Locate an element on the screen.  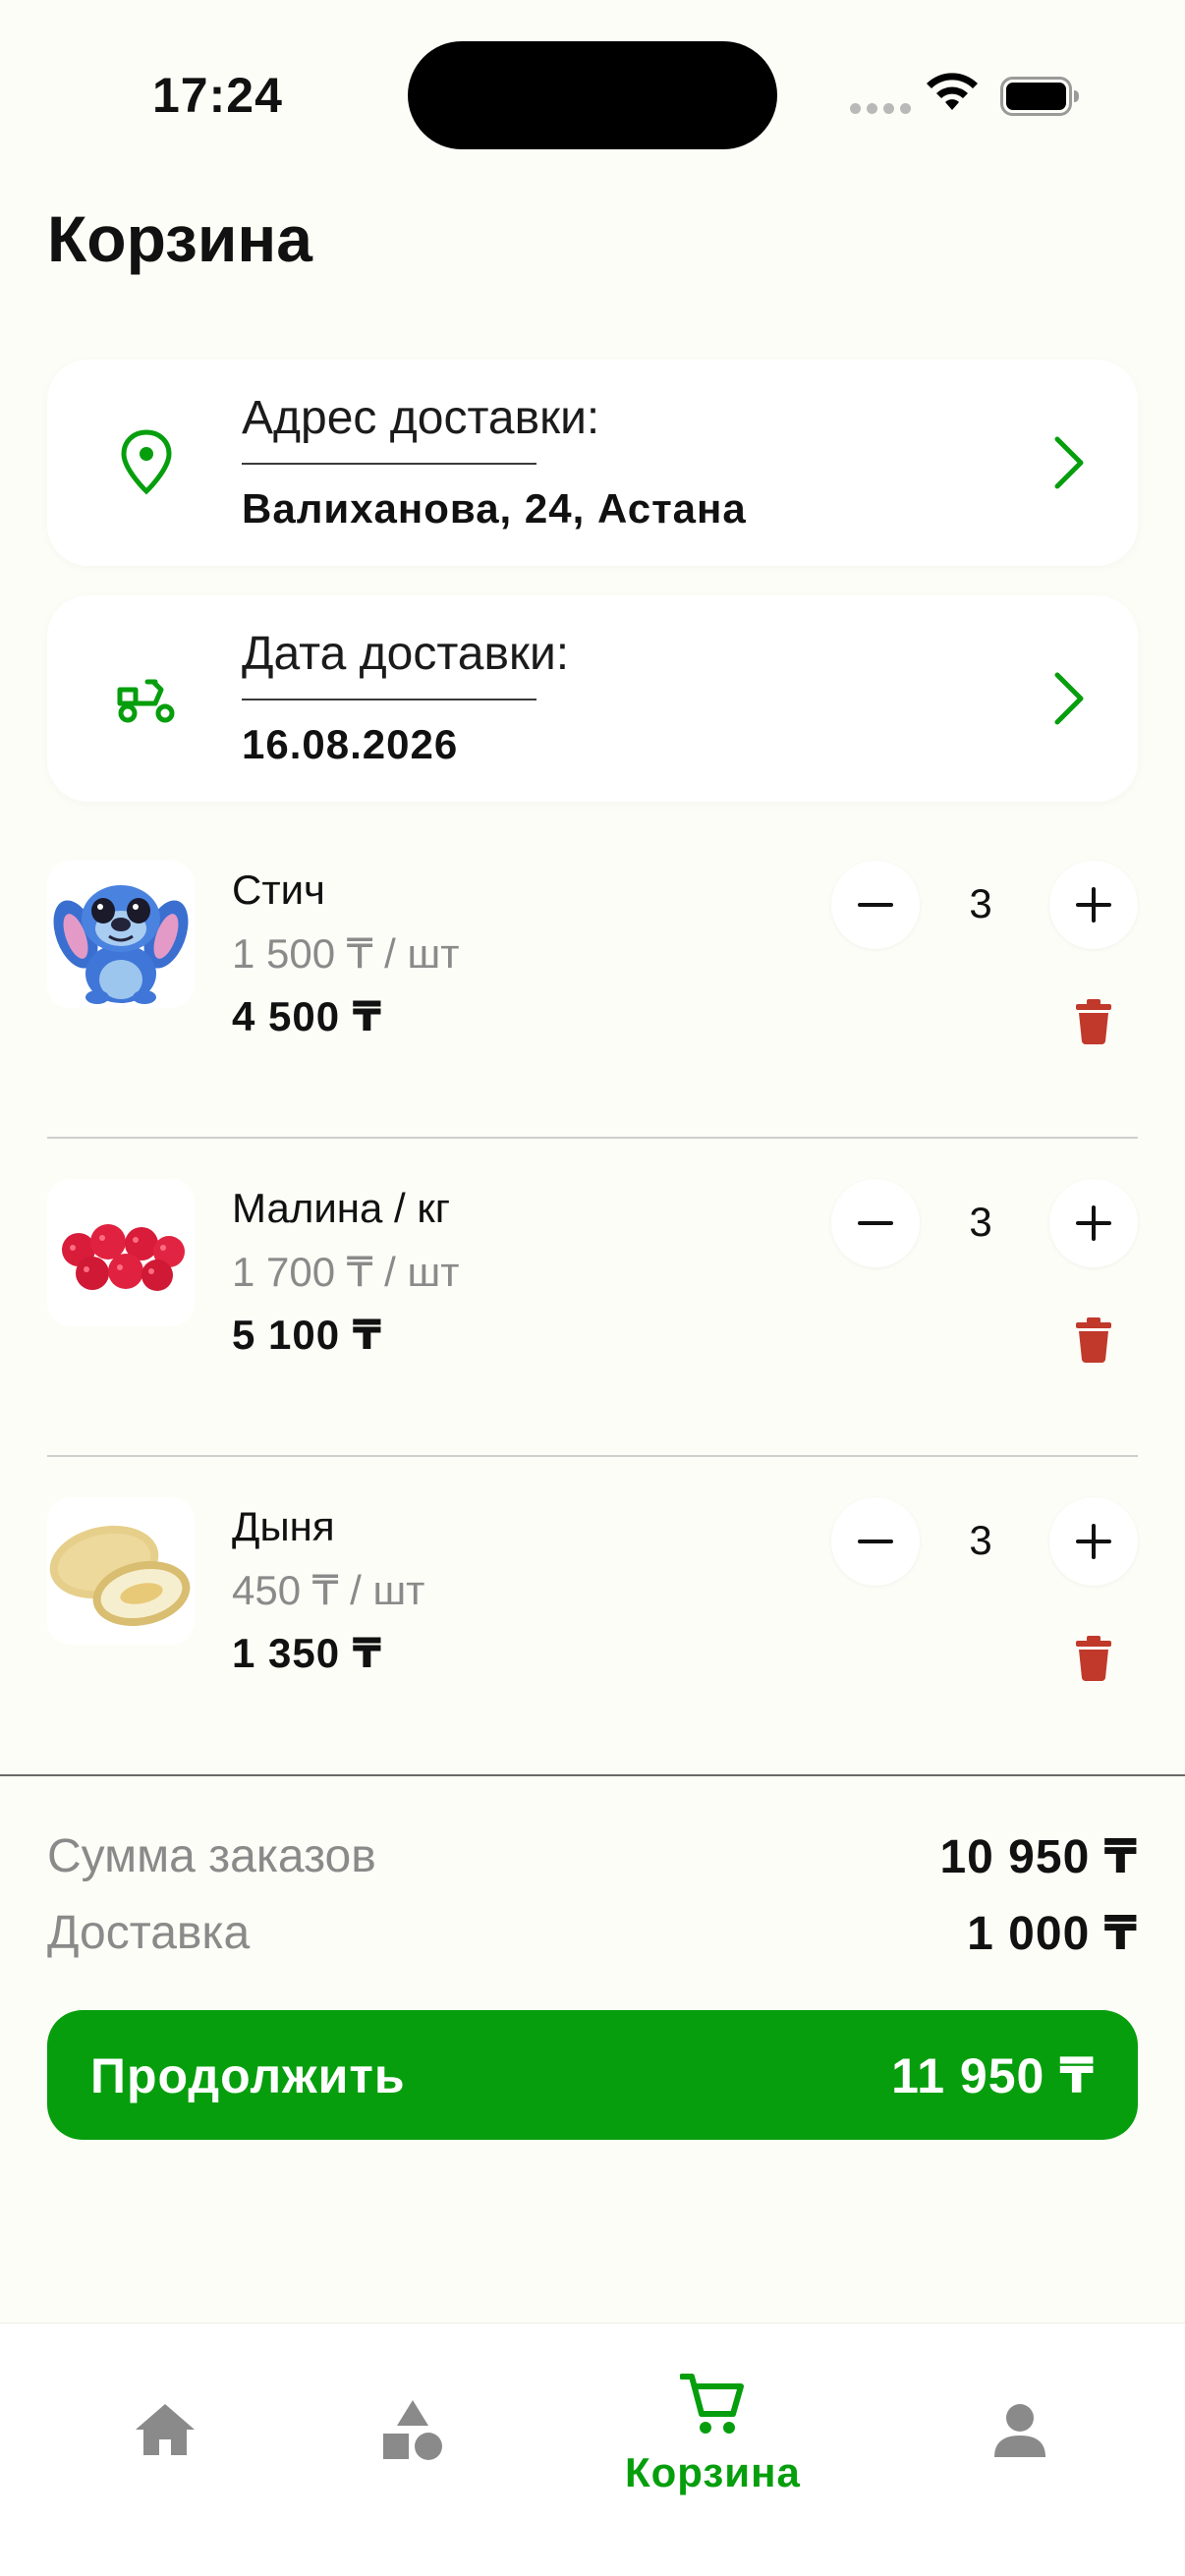
delivery-cost-value: 1 000 ₸ is located at coordinates (1053, 1934).